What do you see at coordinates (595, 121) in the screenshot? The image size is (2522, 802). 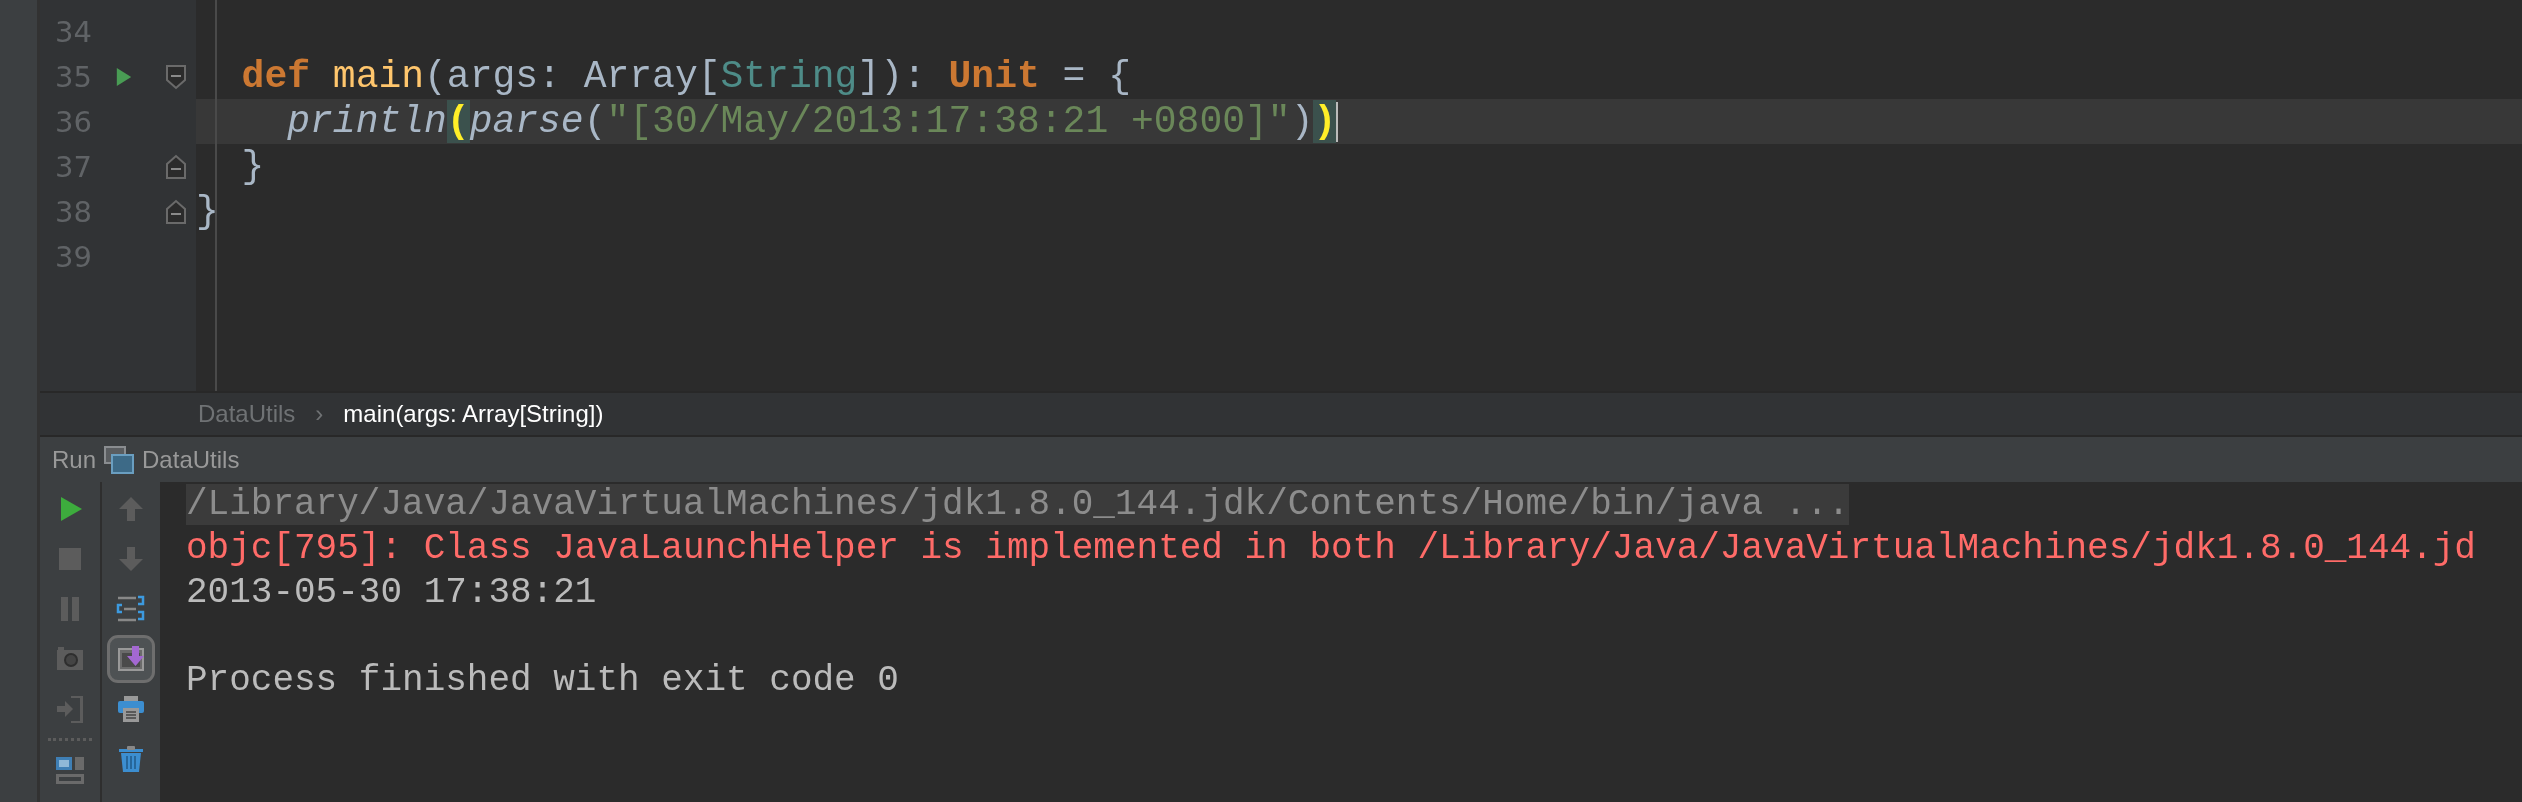 I see `code-text: (` at bounding box center [595, 121].